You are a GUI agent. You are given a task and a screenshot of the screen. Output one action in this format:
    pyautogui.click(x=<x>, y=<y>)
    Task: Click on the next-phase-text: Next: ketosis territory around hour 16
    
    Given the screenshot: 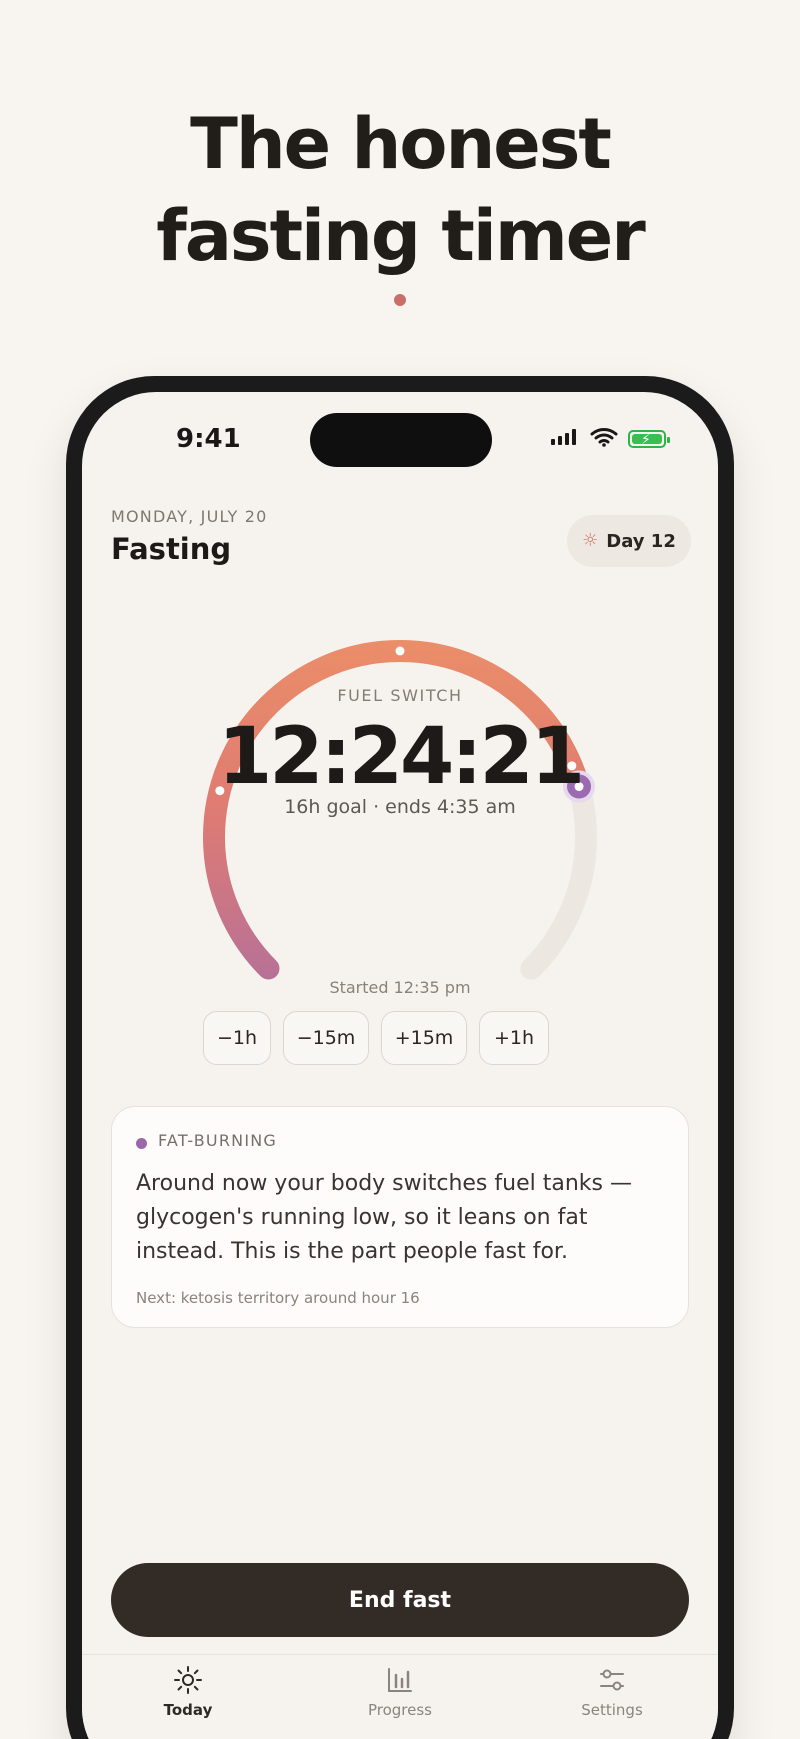 What is the action you would take?
    pyautogui.click(x=278, y=1298)
    